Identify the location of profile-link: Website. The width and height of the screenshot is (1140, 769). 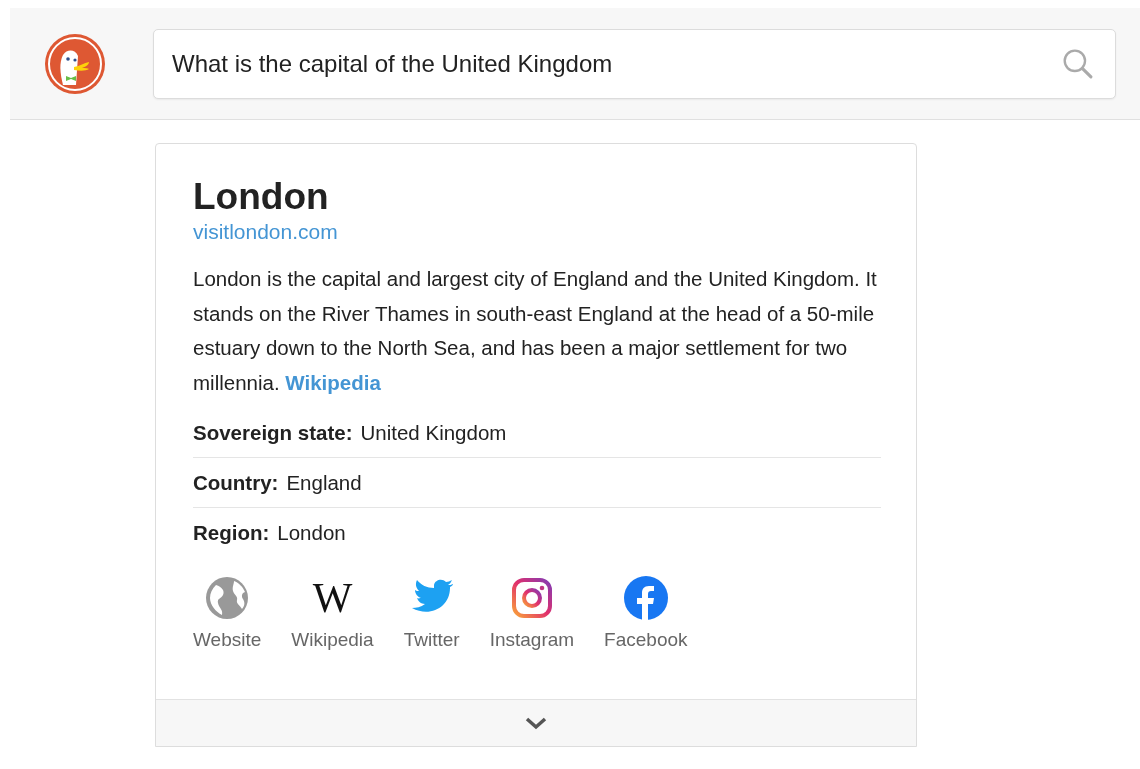
(227, 613).